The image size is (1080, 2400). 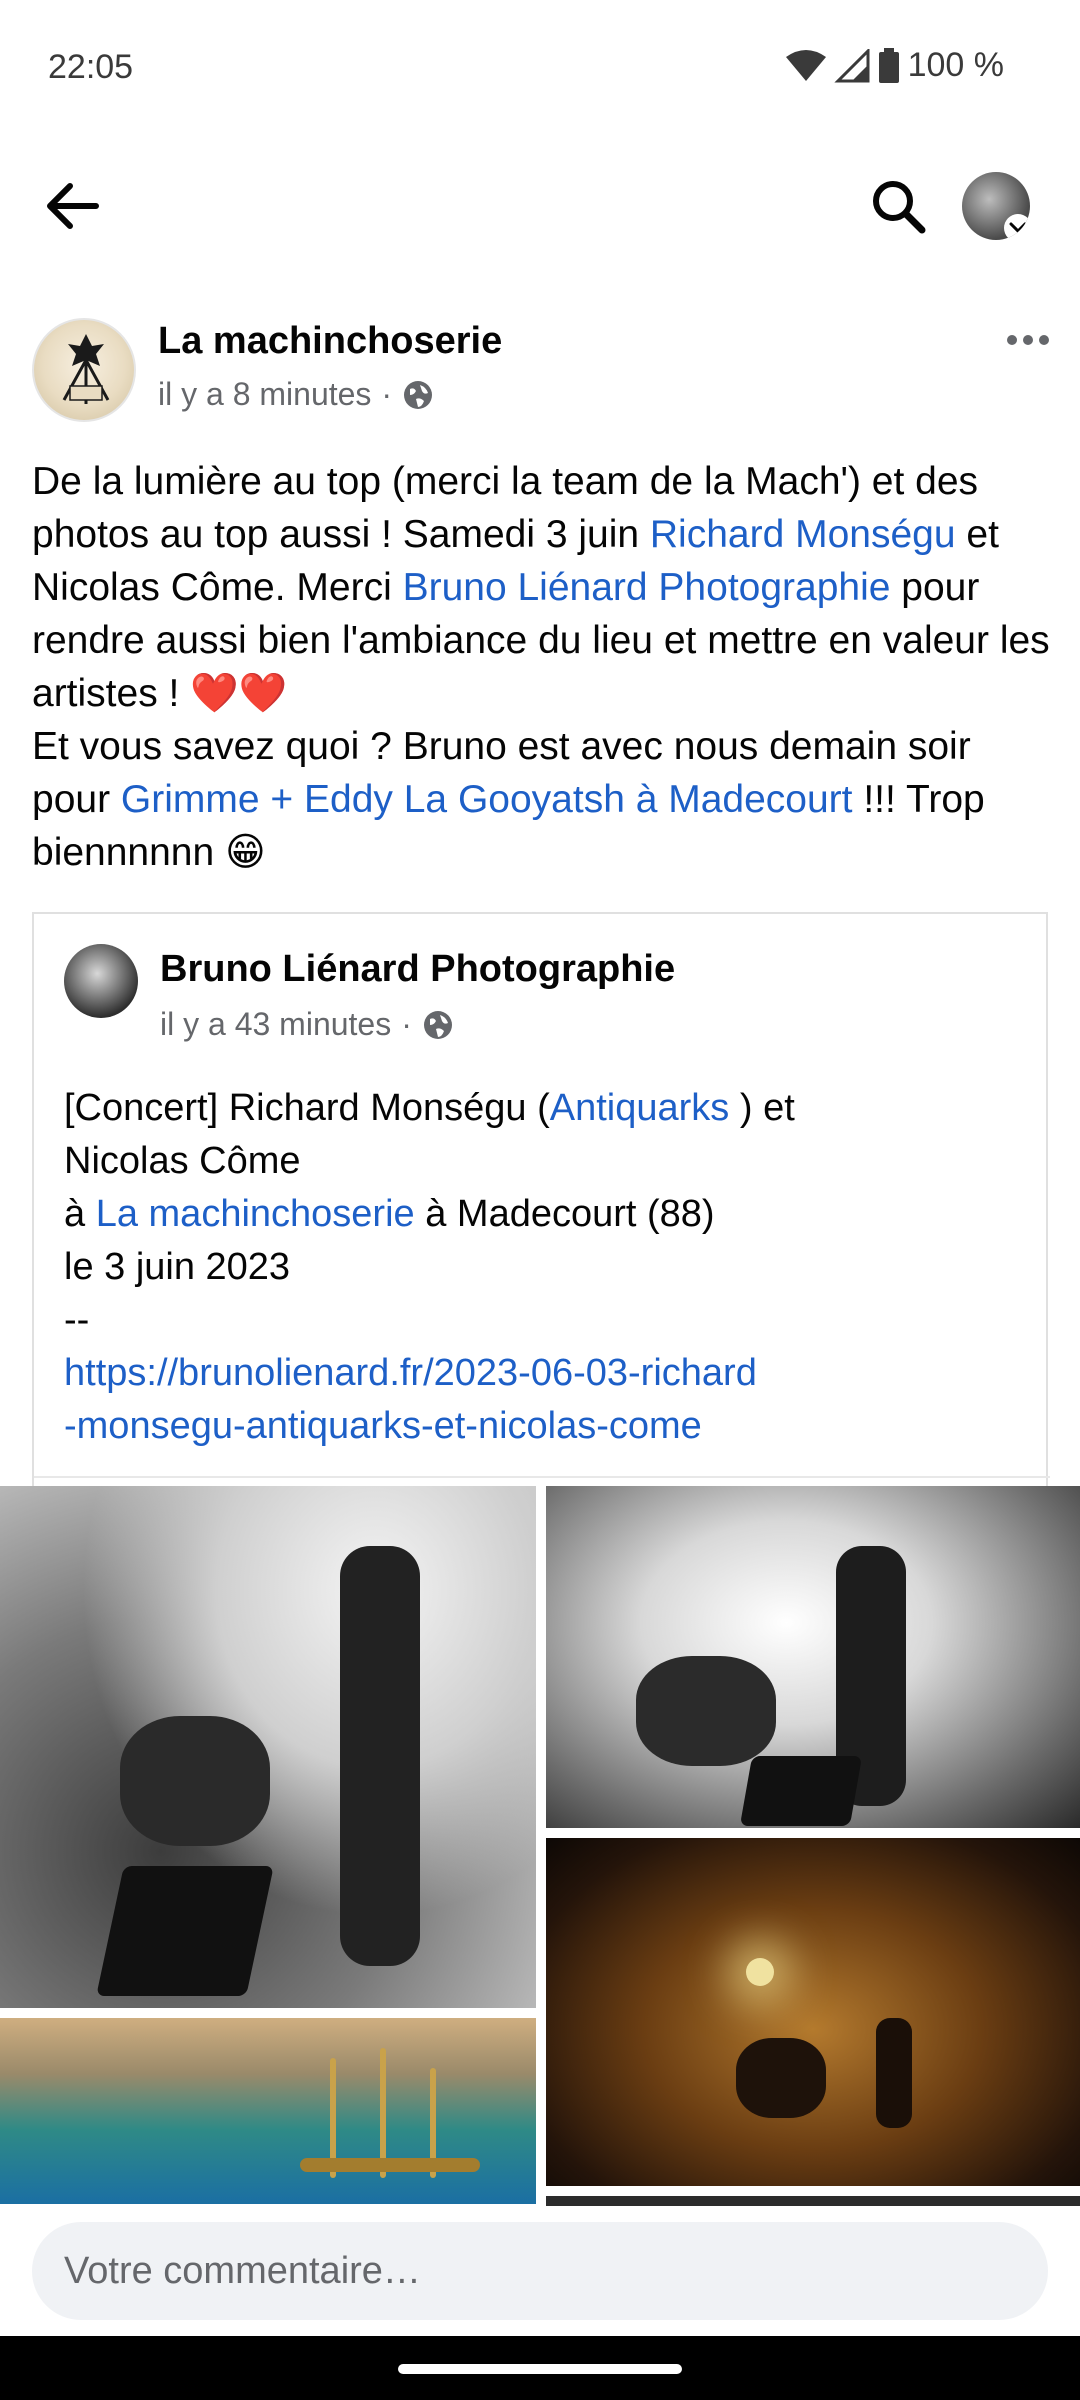 I want to click on shared-text-segment: --, so click(x=77, y=1320).